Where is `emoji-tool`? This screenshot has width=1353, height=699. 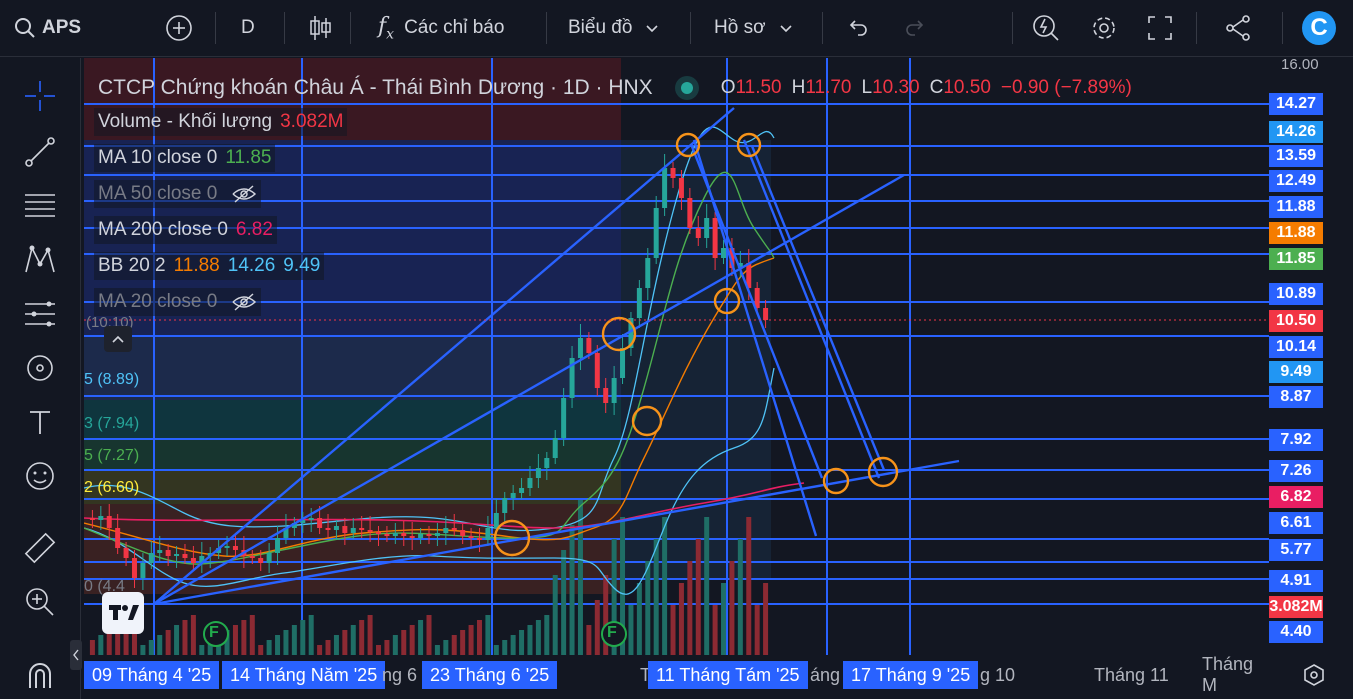
emoji-tool is located at coordinates (40, 476).